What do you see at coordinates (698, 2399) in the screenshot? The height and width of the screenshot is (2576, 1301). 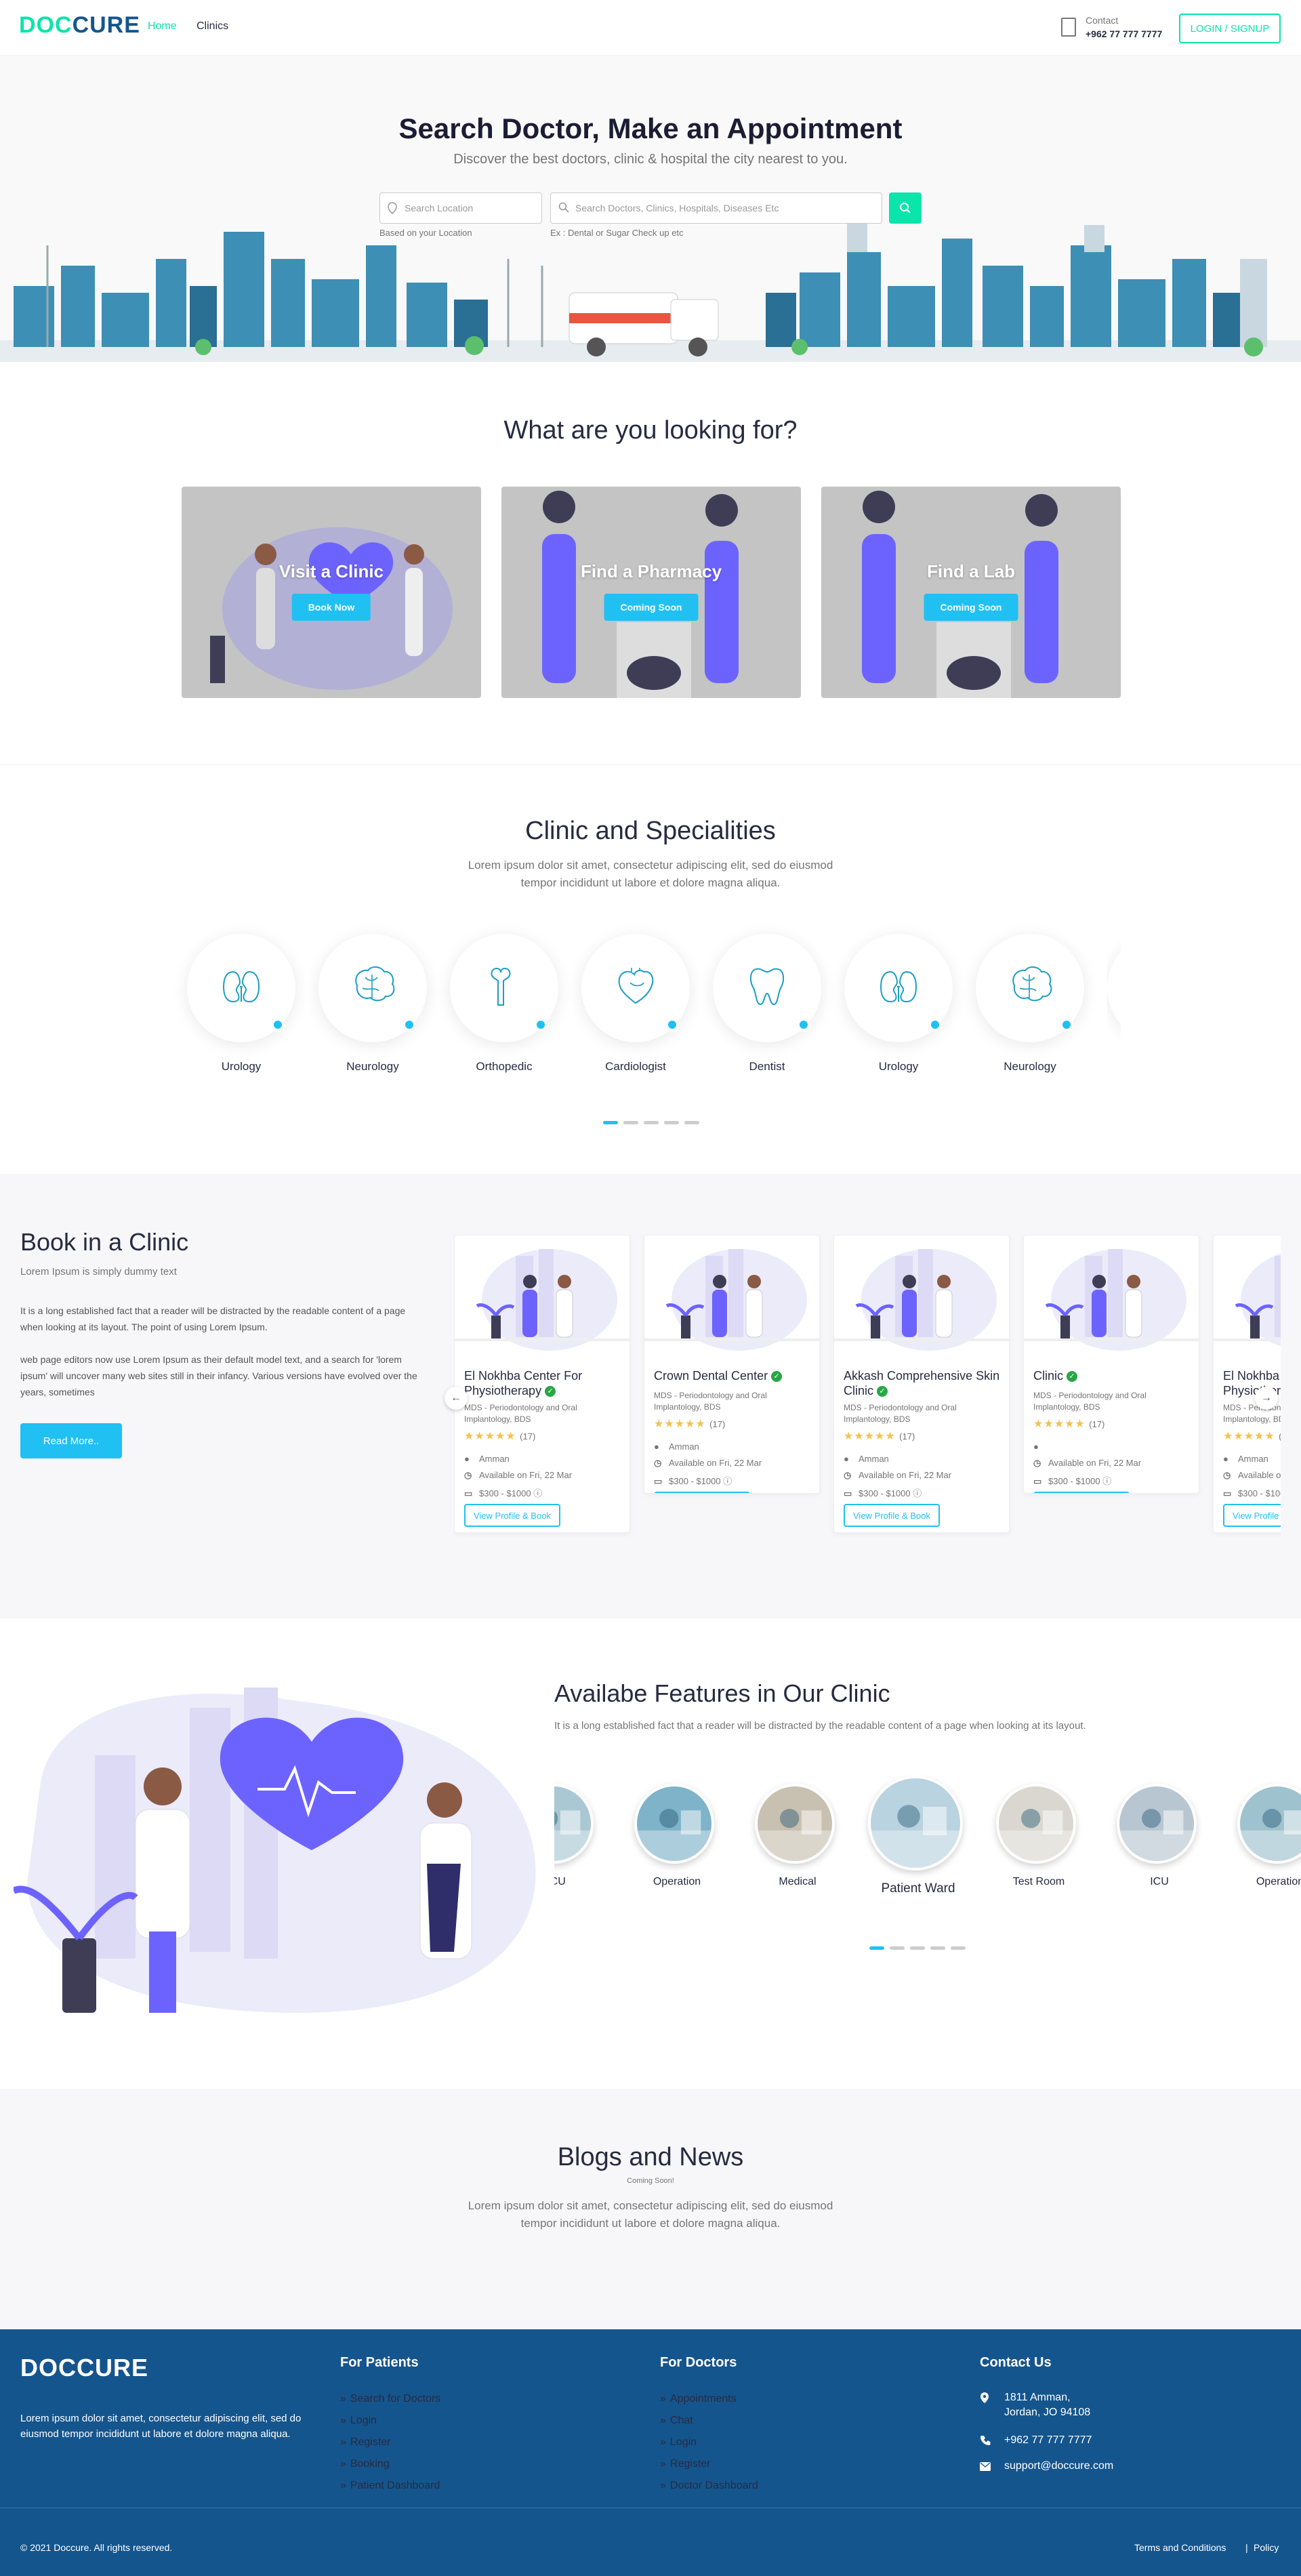 I see `doctor-link: » Appointments` at bounding box center [698, 2399].